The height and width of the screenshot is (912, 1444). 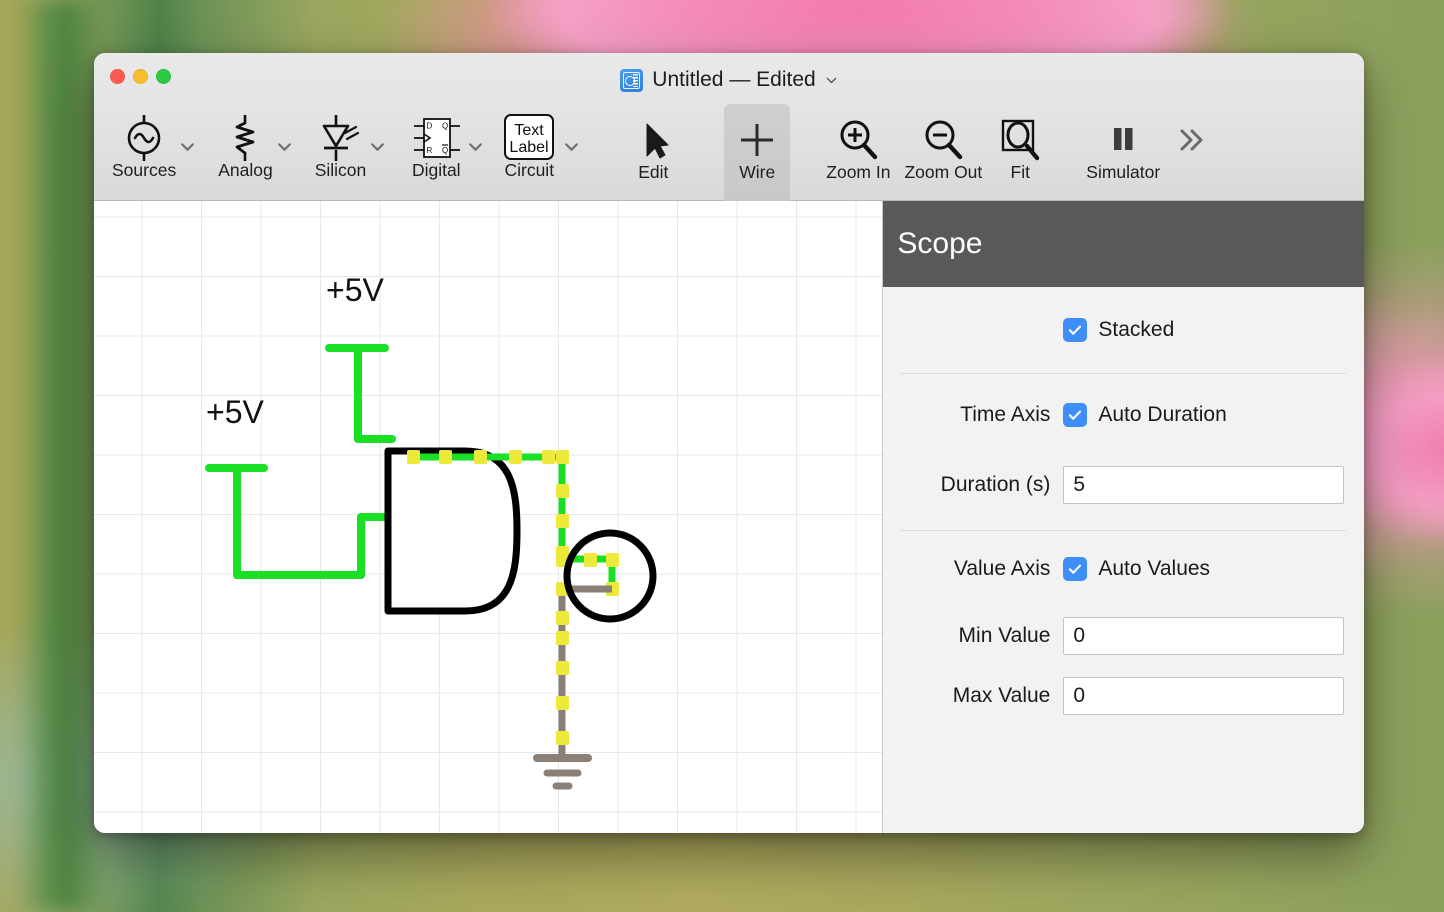 I want to click on toolbar-label-silicon: Silicon, so click(x=340, y=170).